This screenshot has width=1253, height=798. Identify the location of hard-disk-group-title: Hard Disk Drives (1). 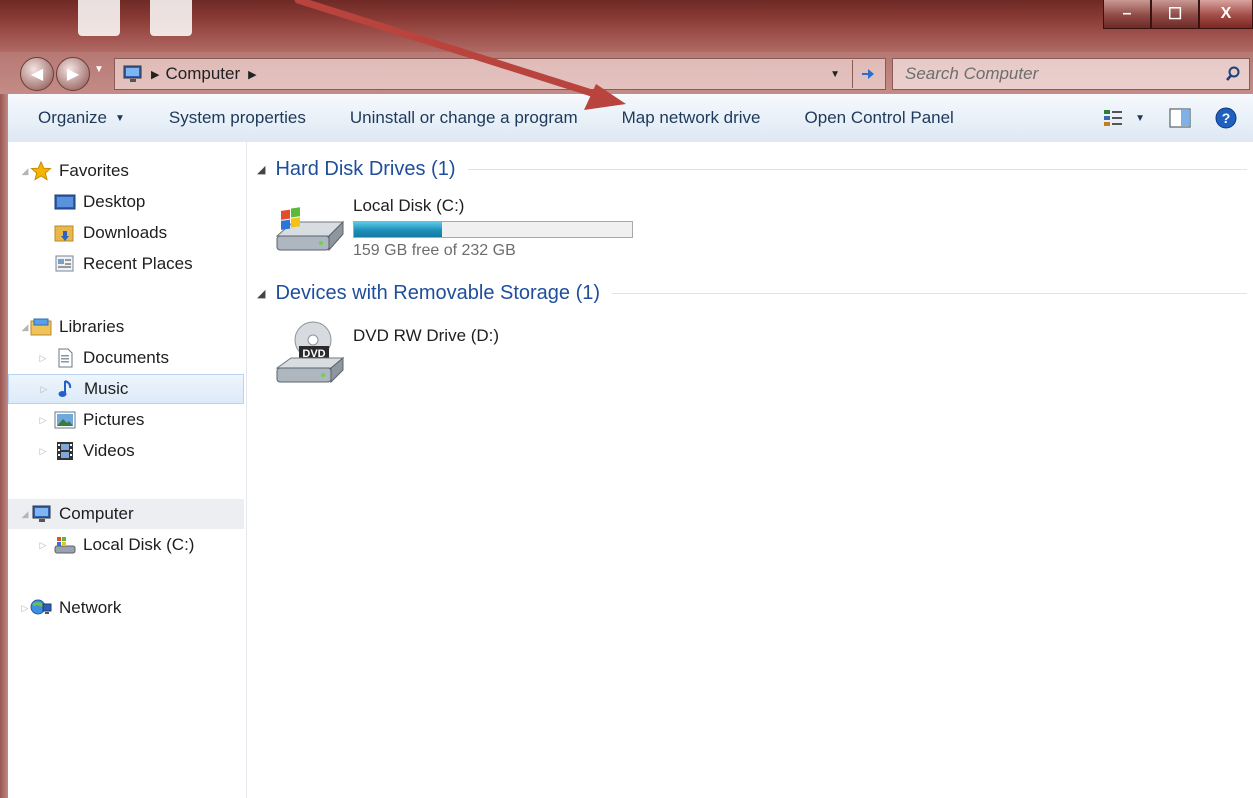
(365, 169).